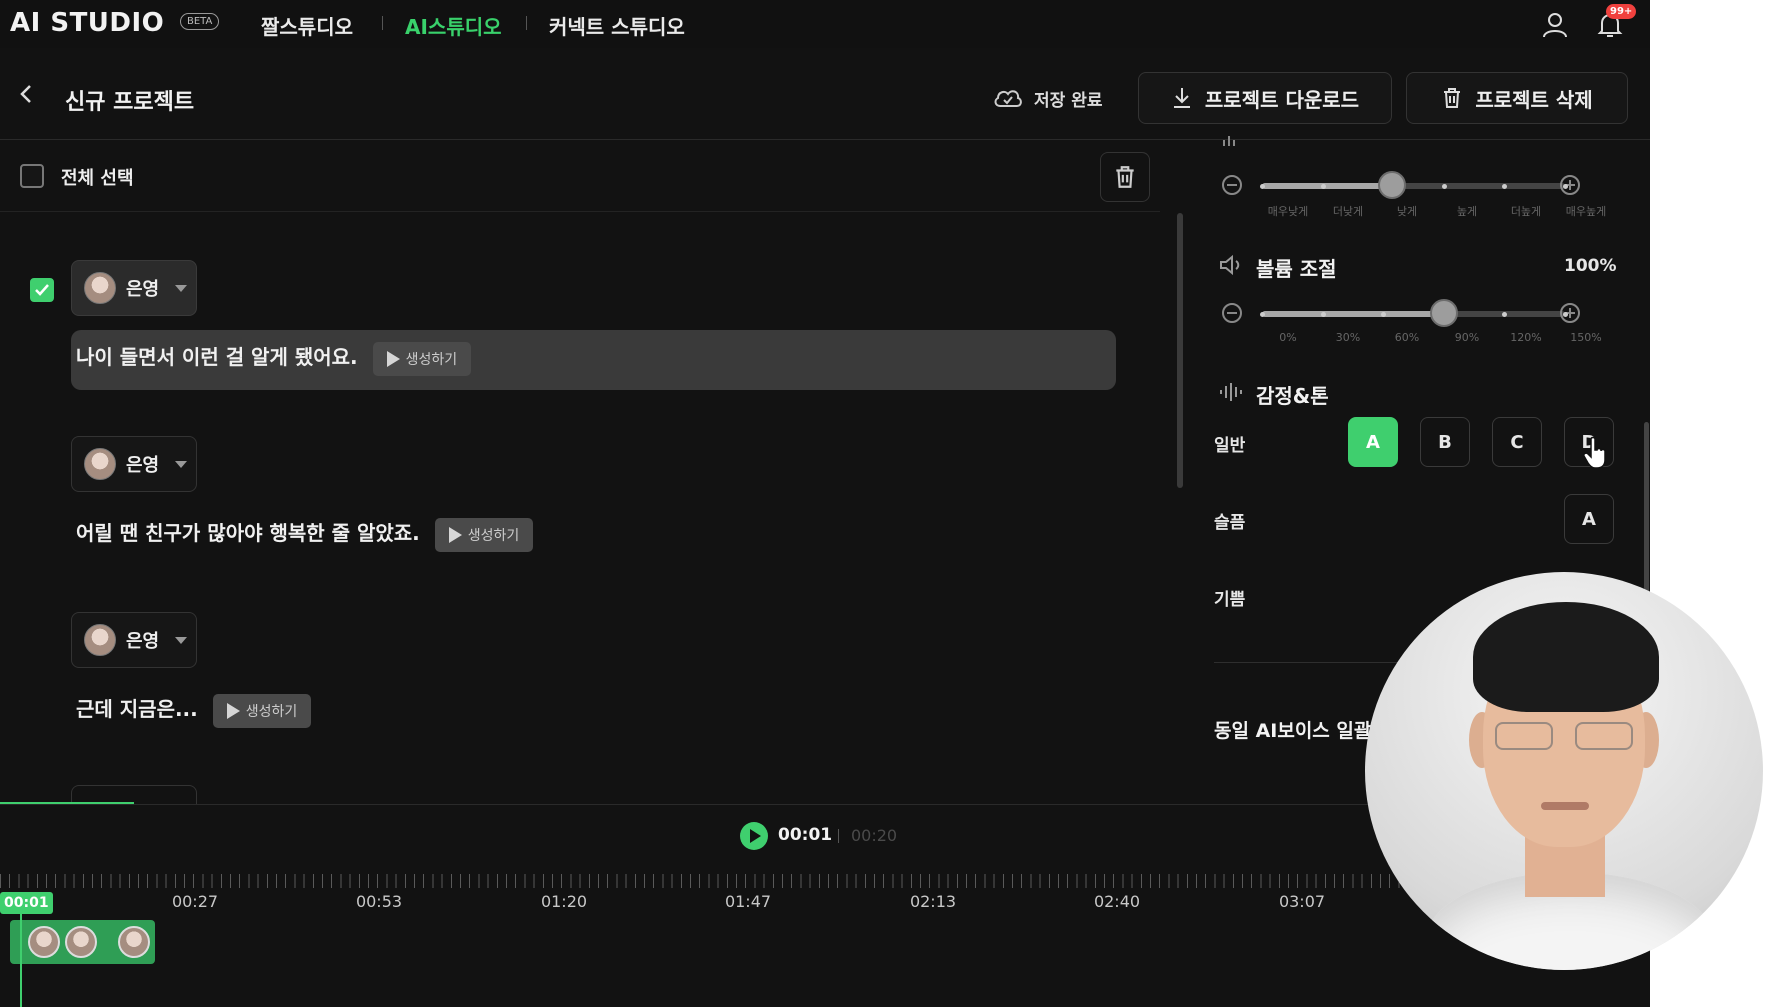 Image resolution: width=1792 pixels, height=1007 pixels. What do you see at coordinates (1414, 197) in the screenshot?
I see `pitch-slider: 매우낮게 더낮게 낮게 높게 더높게 매우높게` at bounding box center [1414, 197].